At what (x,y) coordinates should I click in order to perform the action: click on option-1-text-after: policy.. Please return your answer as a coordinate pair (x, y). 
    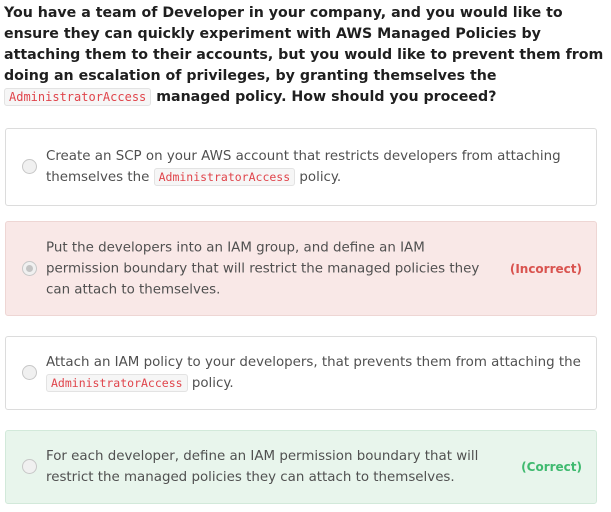
    Looking at the image, I should click on (318, 177).